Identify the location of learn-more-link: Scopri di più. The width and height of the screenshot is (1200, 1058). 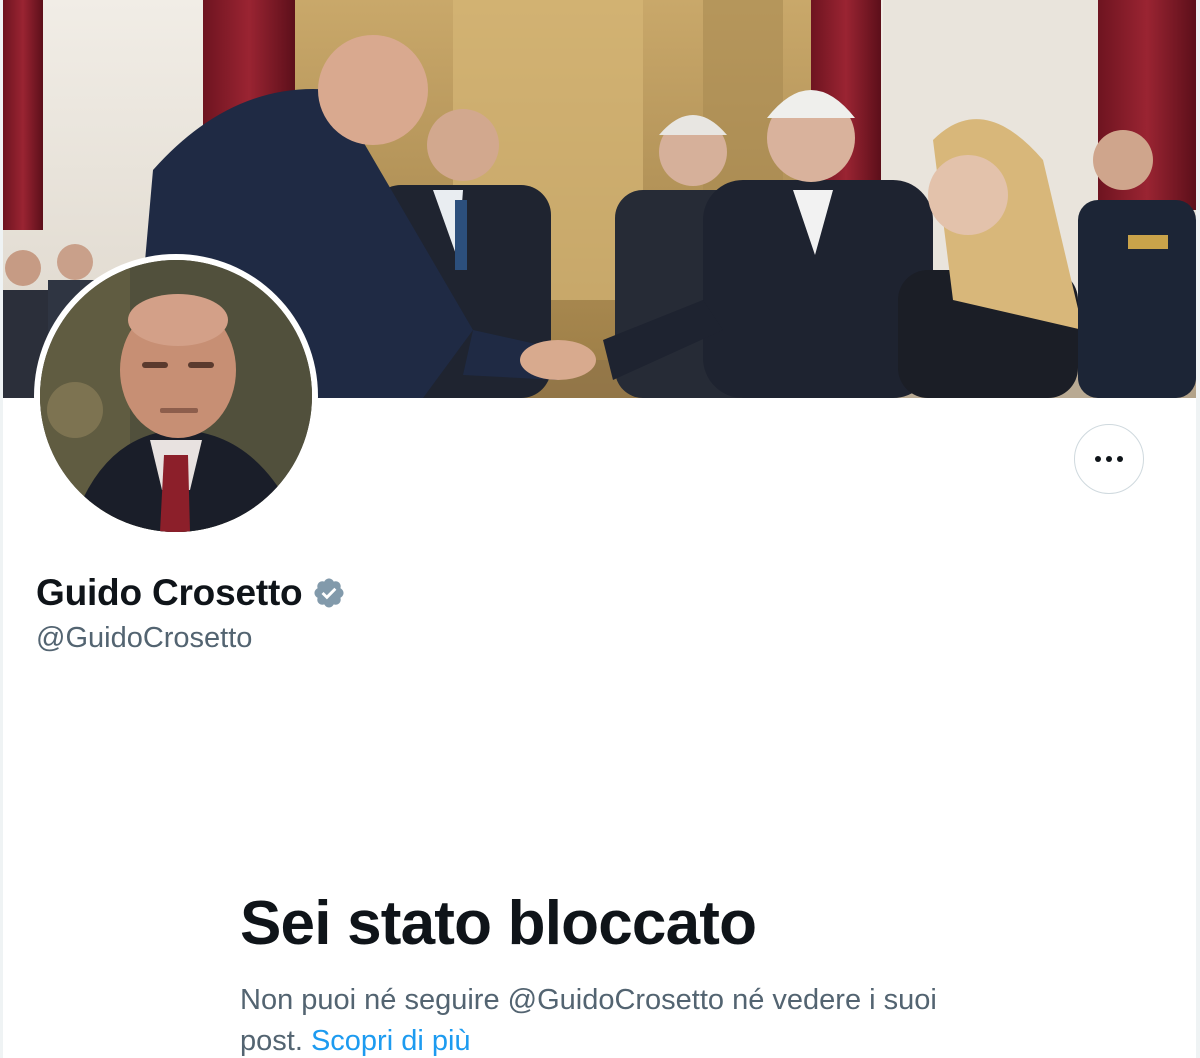
(391, 1041).